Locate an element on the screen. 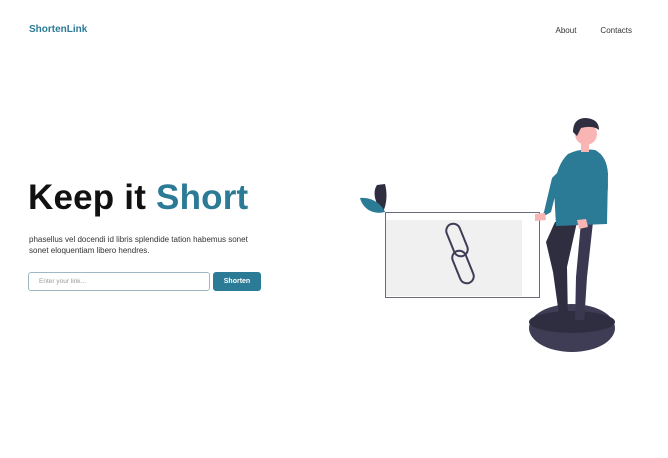 This screenshot has width=668, height=458. top-nav: About Contacts is located at coordinates (594, 30).